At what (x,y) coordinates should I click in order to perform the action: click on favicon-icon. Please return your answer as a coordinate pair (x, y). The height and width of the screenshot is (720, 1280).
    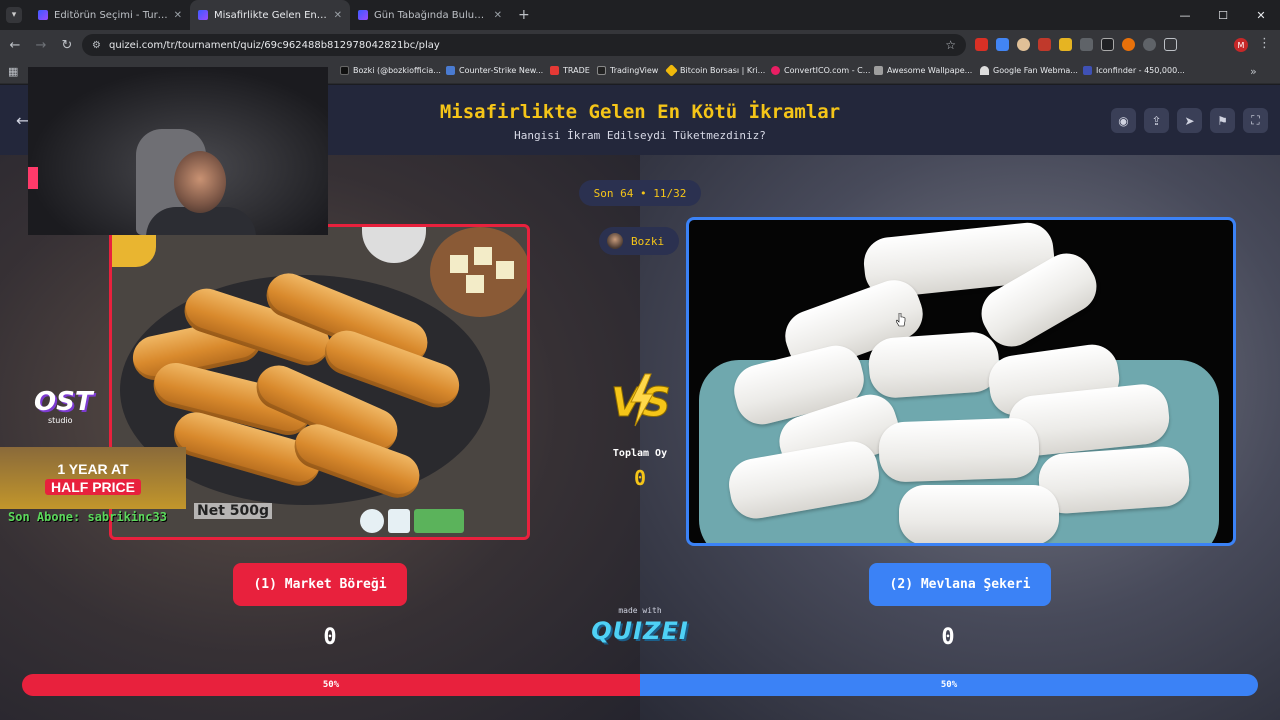
    Looking at the image, I should click on (203, 15).